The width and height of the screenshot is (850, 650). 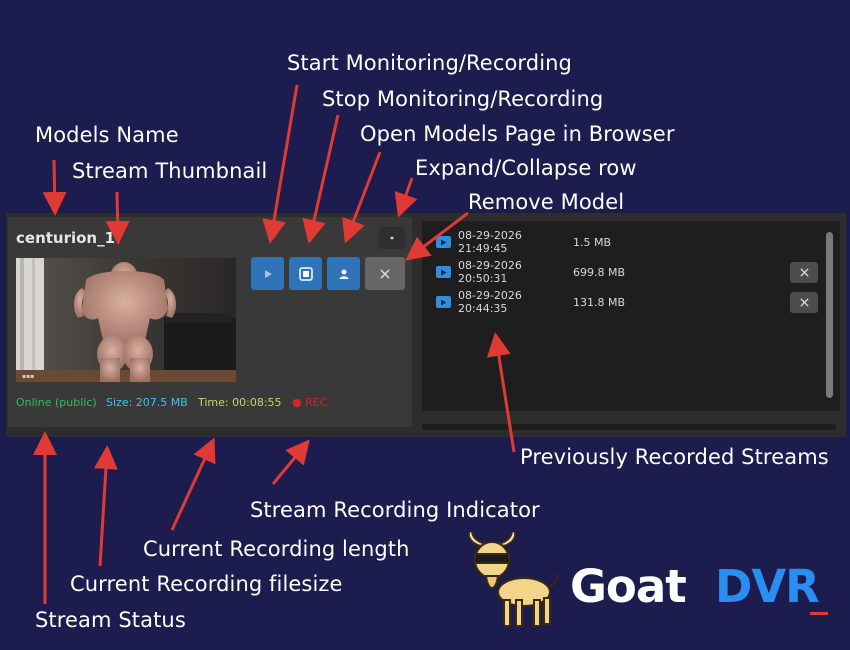 What do you see at coordinates (105, 506) in the screenshot?
I see `arrow-filesize` at bounding box center [105, 506].